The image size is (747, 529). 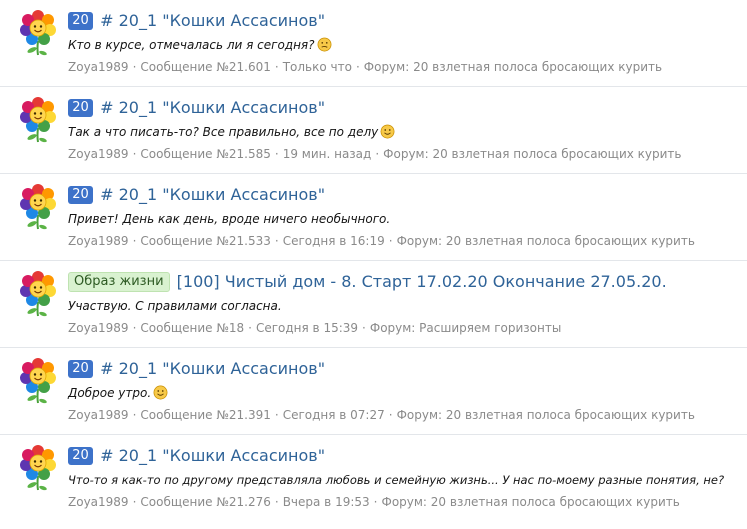 What do you see at coordinates (307, 328) in the screenshot?
I see `post-time: Сегодня в 15:39` at bounding box center [307, 328].